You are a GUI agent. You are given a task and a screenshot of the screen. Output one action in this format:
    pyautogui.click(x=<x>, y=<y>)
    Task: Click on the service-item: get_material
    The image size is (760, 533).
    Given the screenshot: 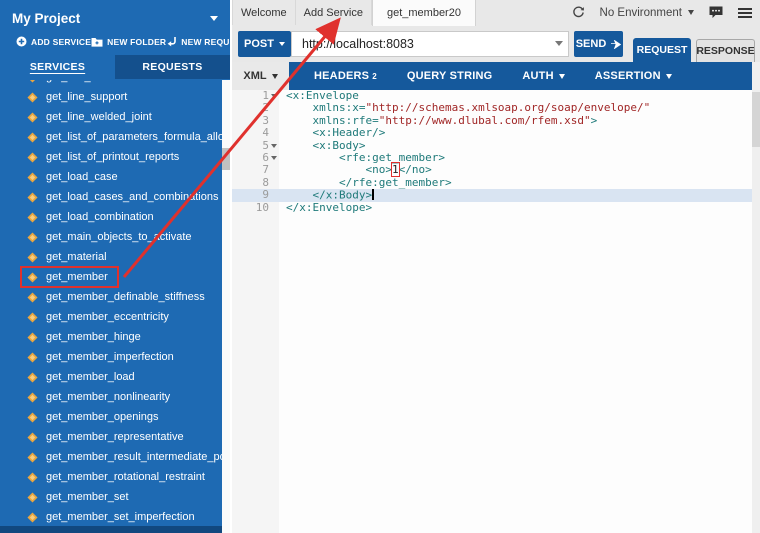 What is the action you would take?
    pyautogui.click(x=111, y=257)
    